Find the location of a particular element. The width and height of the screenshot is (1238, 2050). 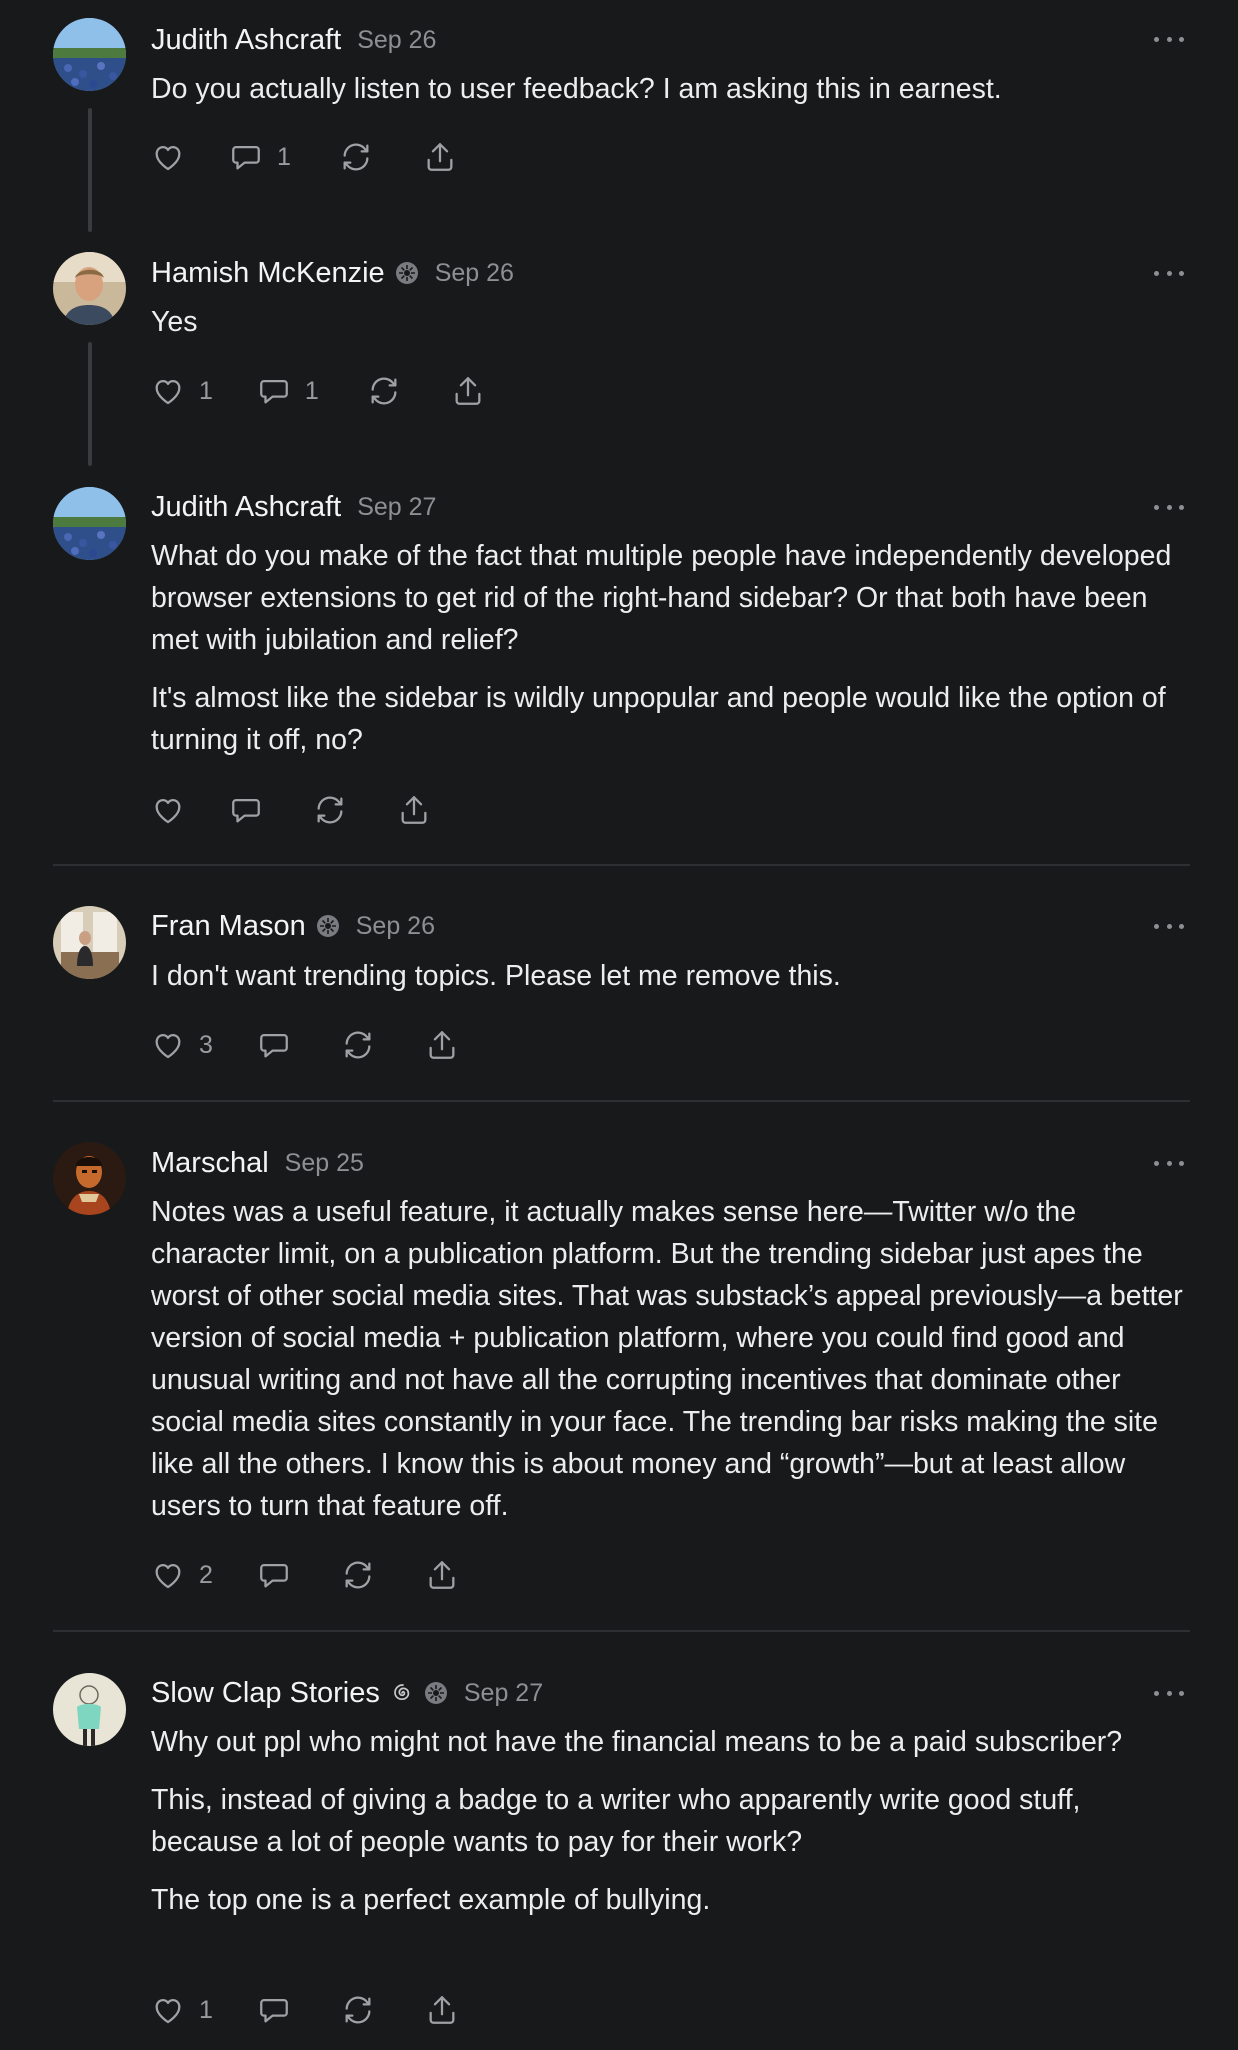

like-button: 2 is located at coordinates (182, 1575).